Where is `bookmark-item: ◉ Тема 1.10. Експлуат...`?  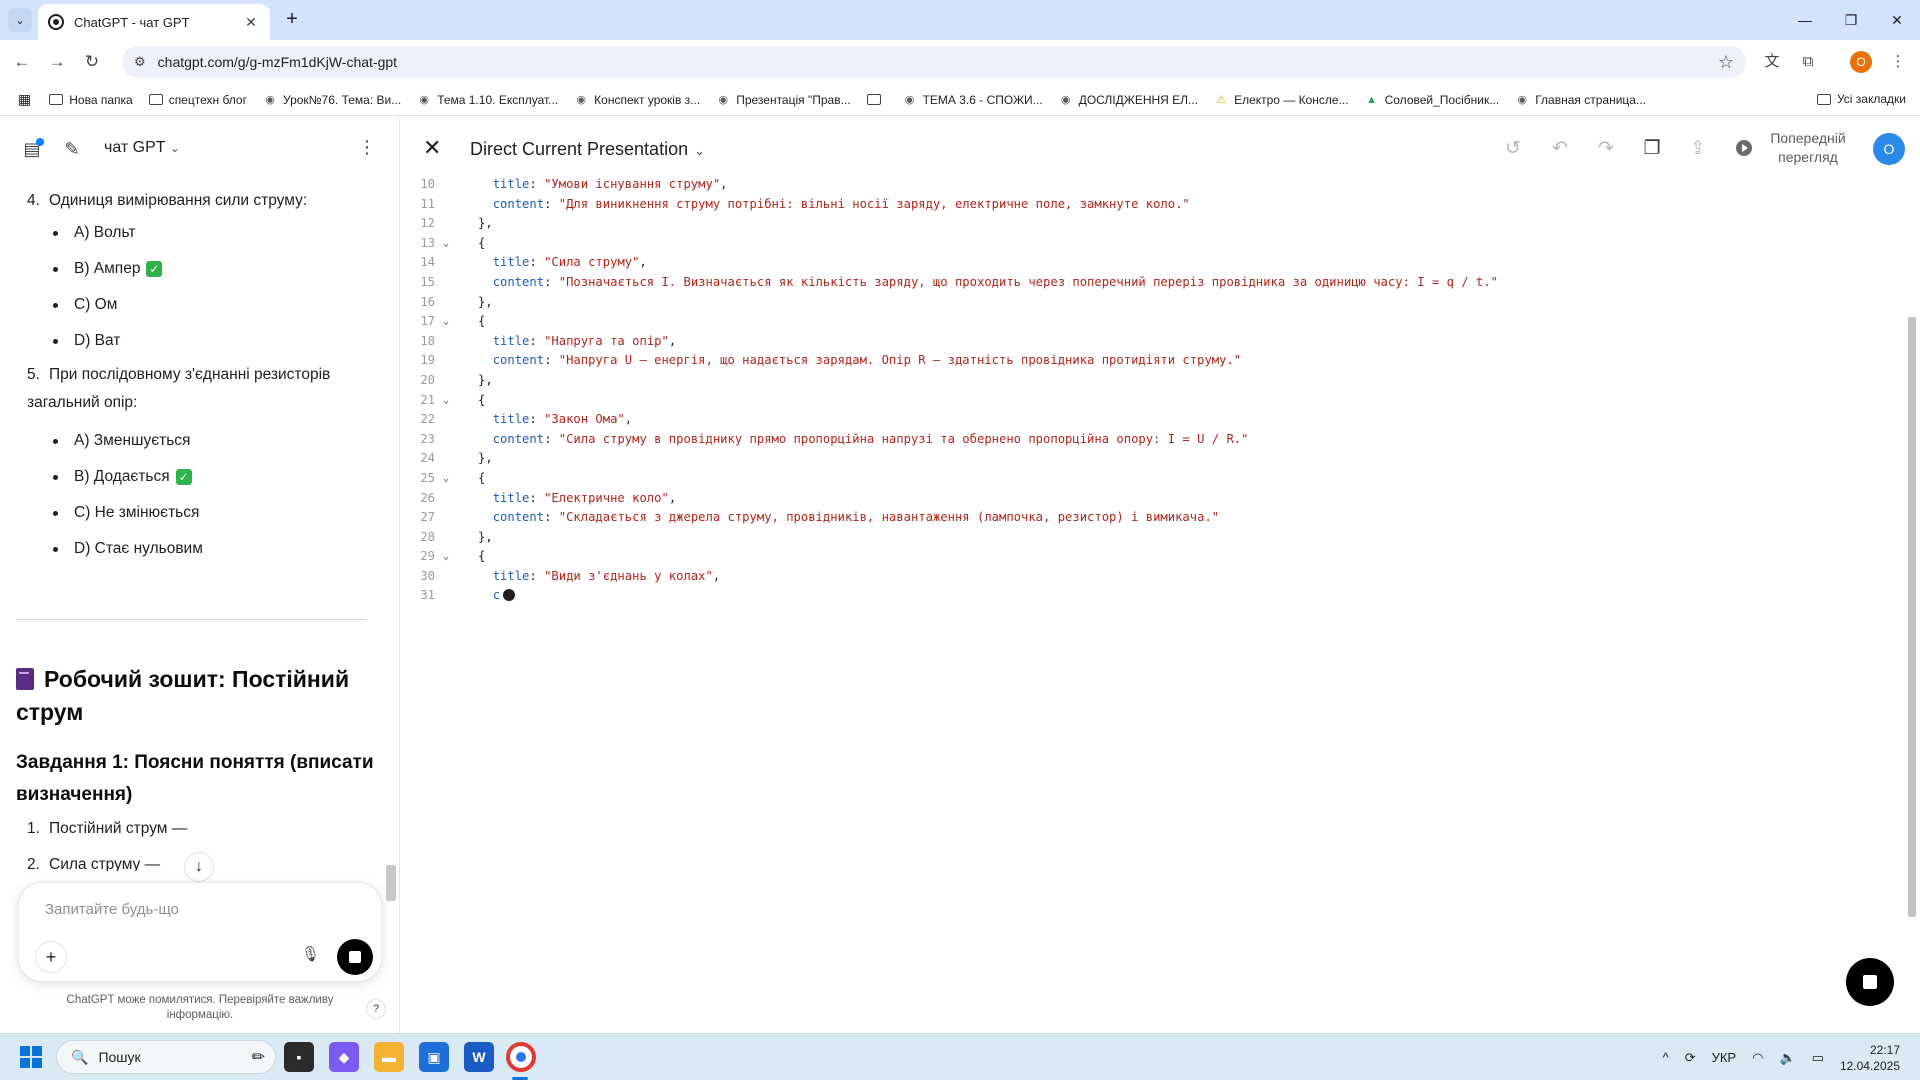 bookmark-item: ◉ Тема 1.10. Експлуат... is located at coordinates (487, 100).